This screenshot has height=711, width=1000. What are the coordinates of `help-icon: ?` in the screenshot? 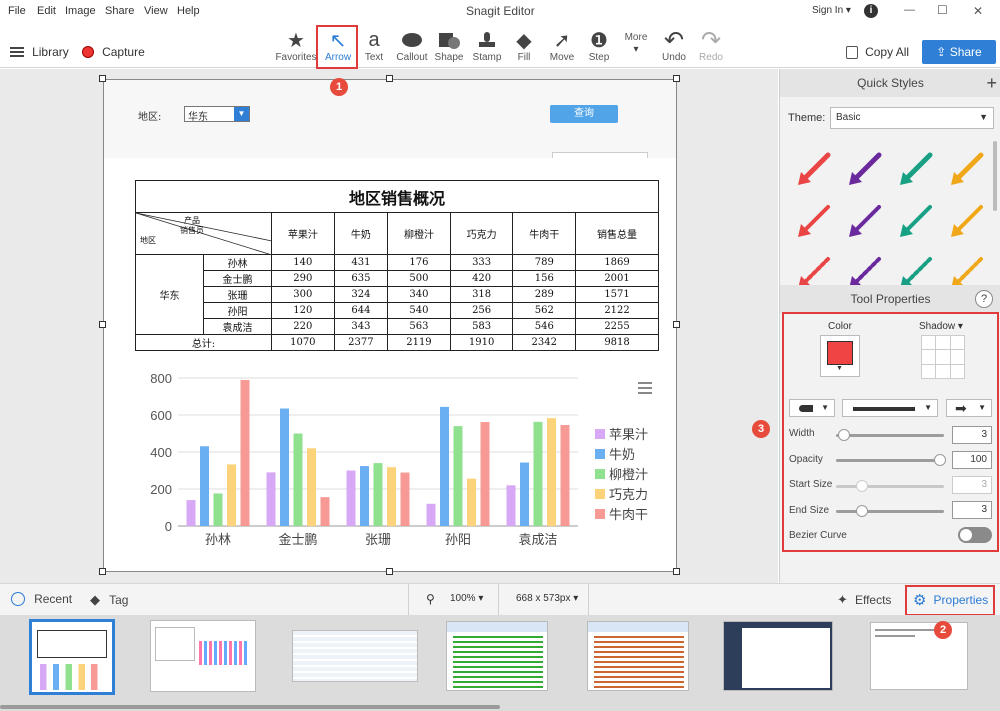 It's located at (984, 299).